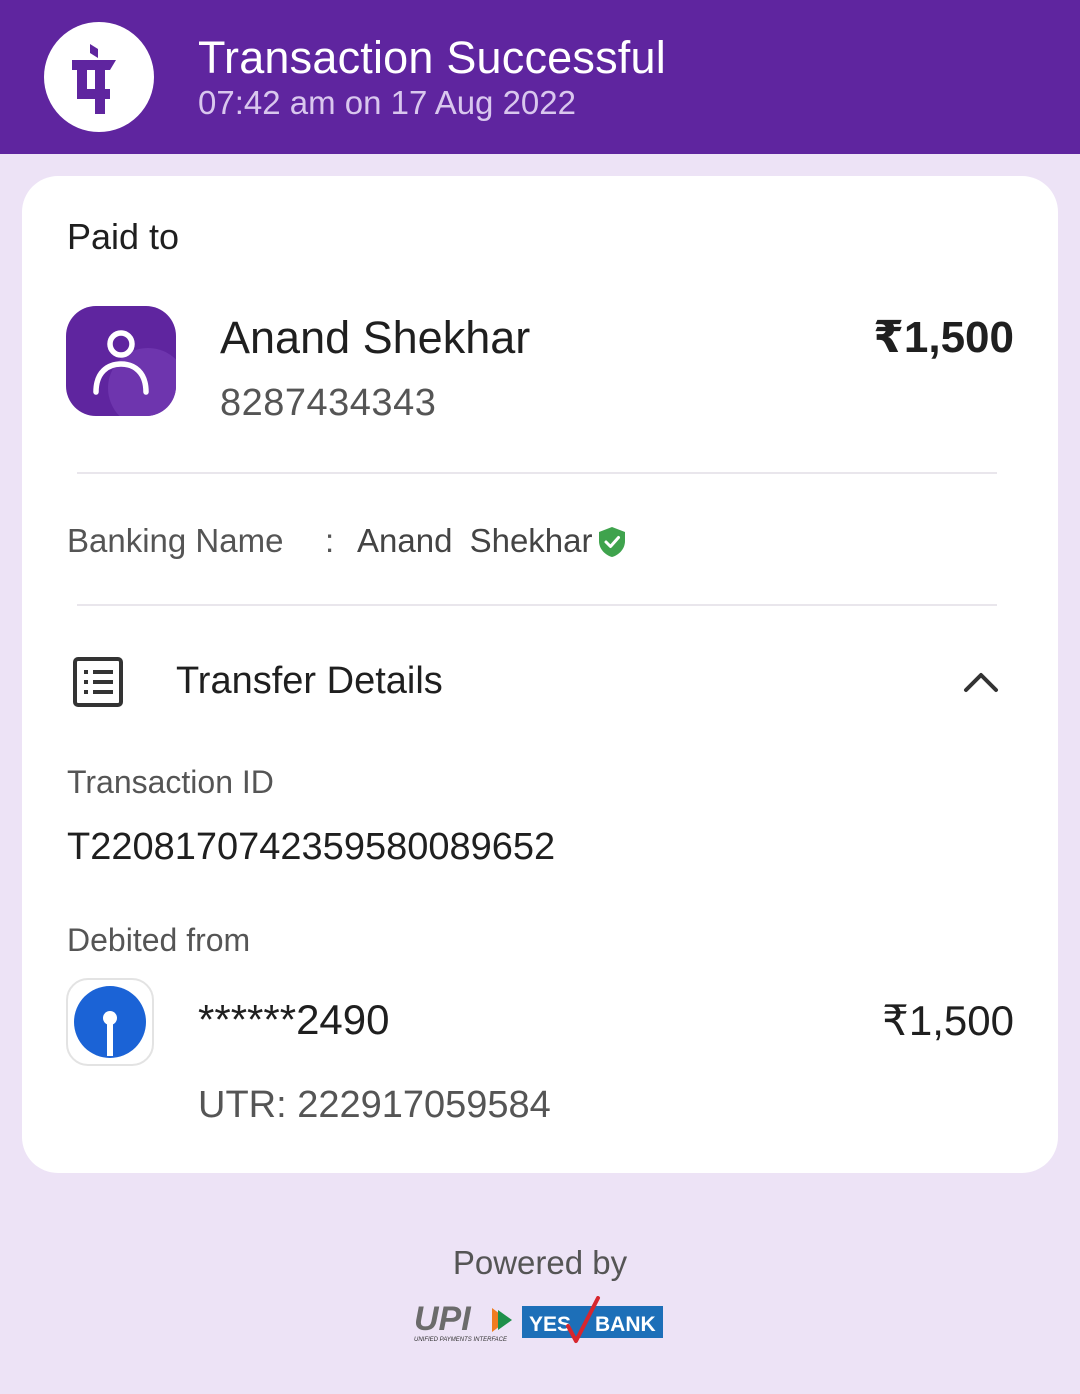  Describe the element at coordinates (943, 337) in the screenshot. I see `paid-amount: ₹1,500` at that location.